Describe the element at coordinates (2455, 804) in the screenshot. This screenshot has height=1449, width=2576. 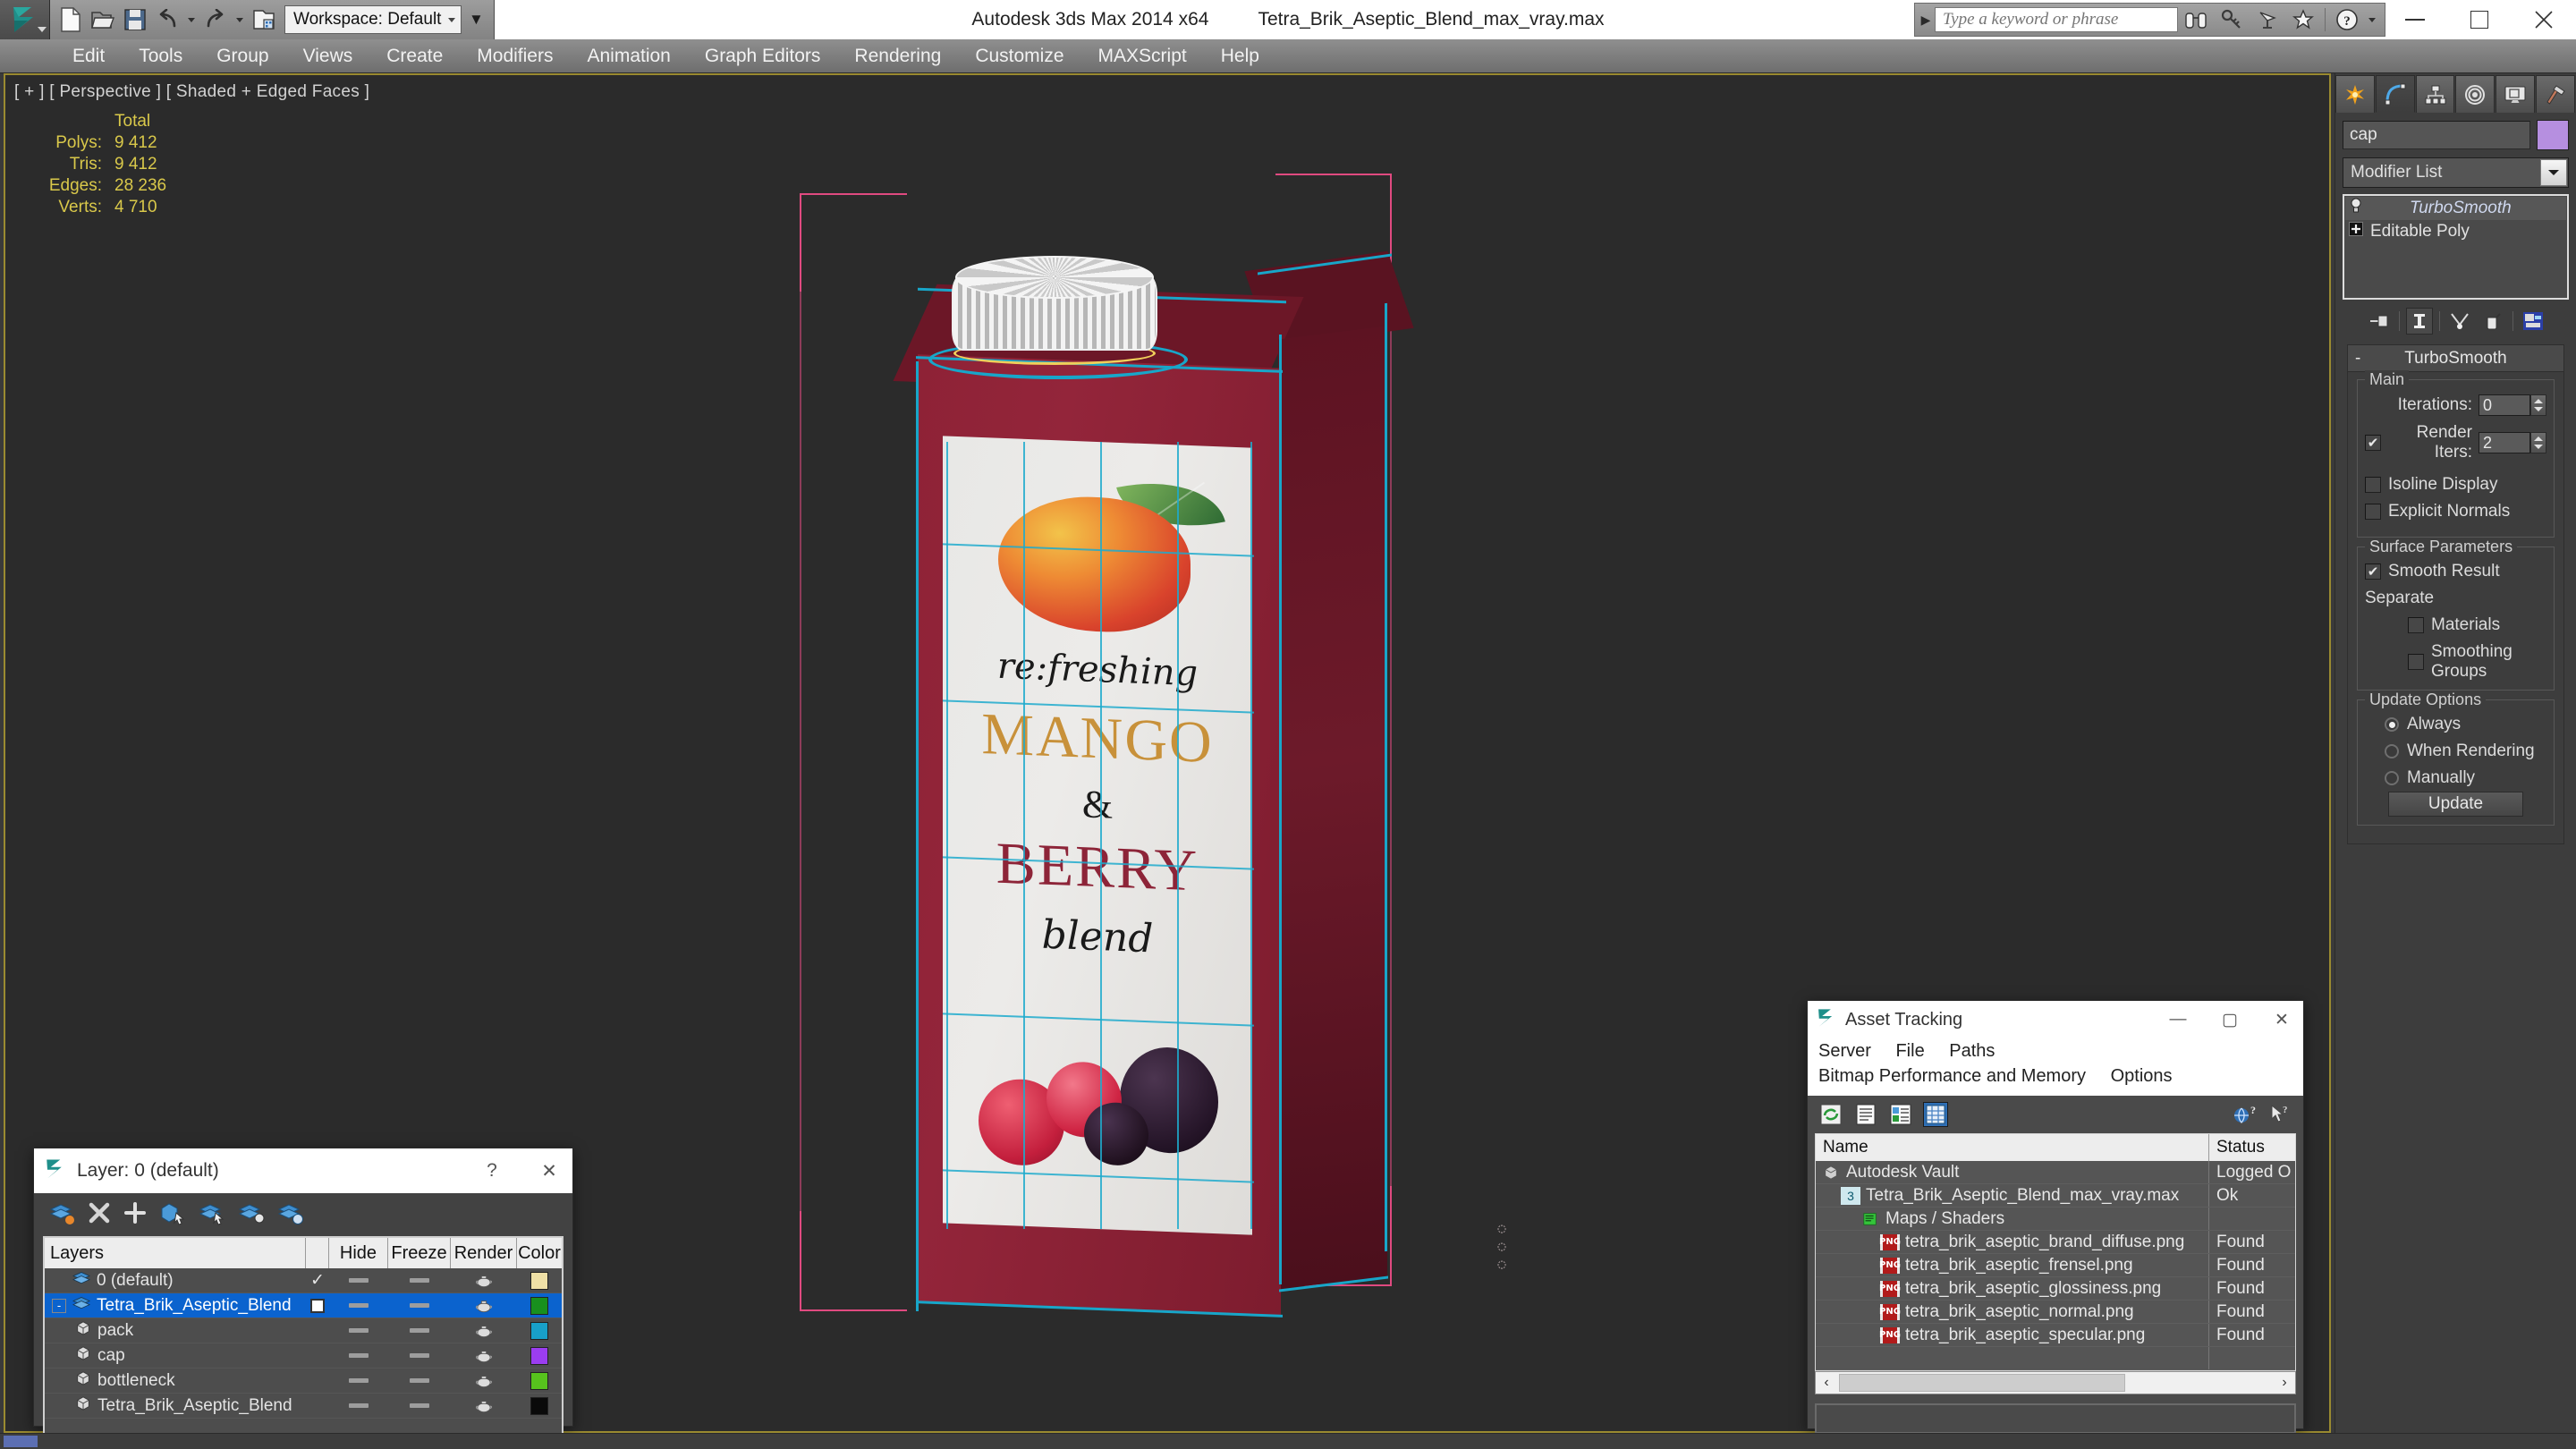
I see `update-button: Update` at that location.